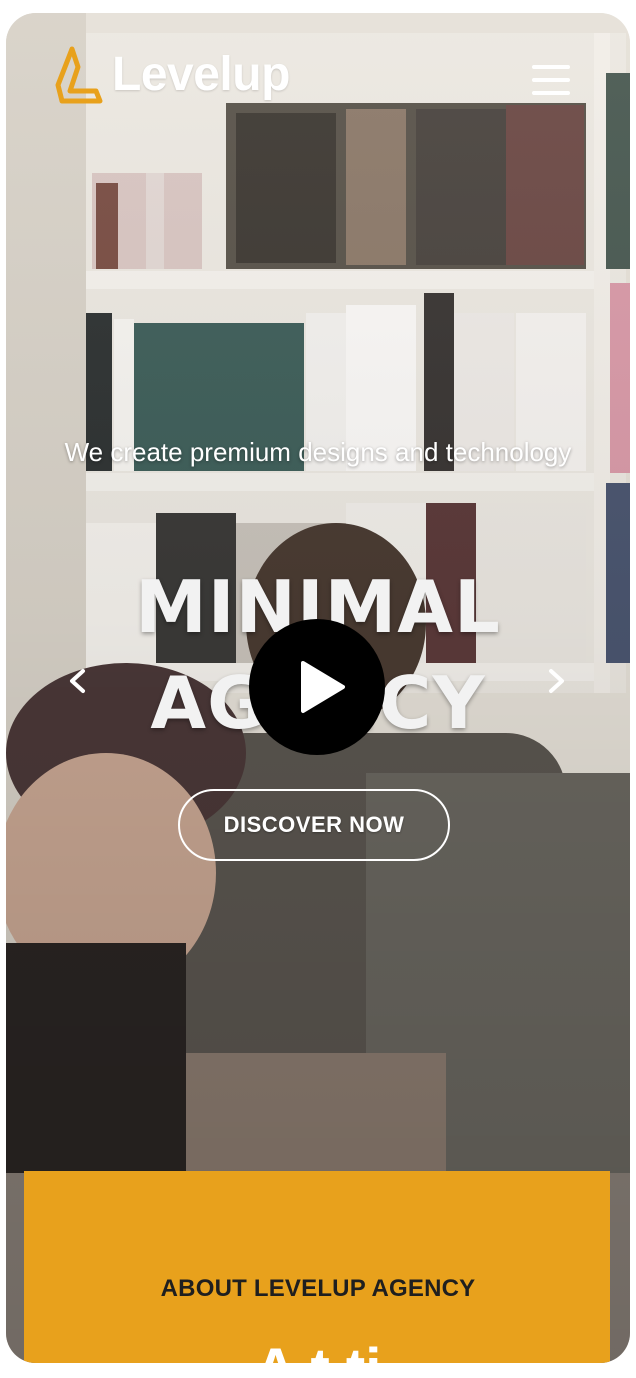 The width and height of the screenshot is (636, 1378). What do you see at coordinates (318, 1288) in the screenshot?
I see `about-eyebrow: ABOUT LEVELUP AGENCY` at bounding box center [318, 1288].